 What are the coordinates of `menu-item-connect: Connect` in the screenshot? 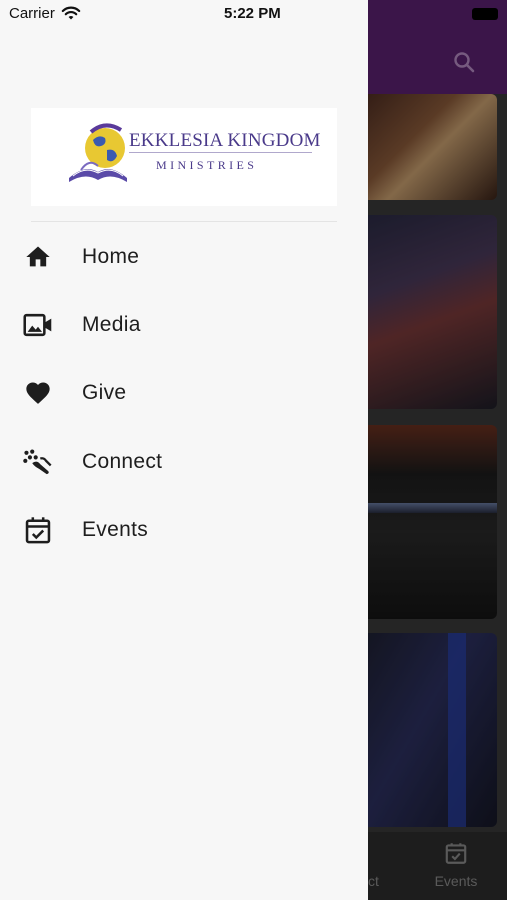 It's located at (184, 462).